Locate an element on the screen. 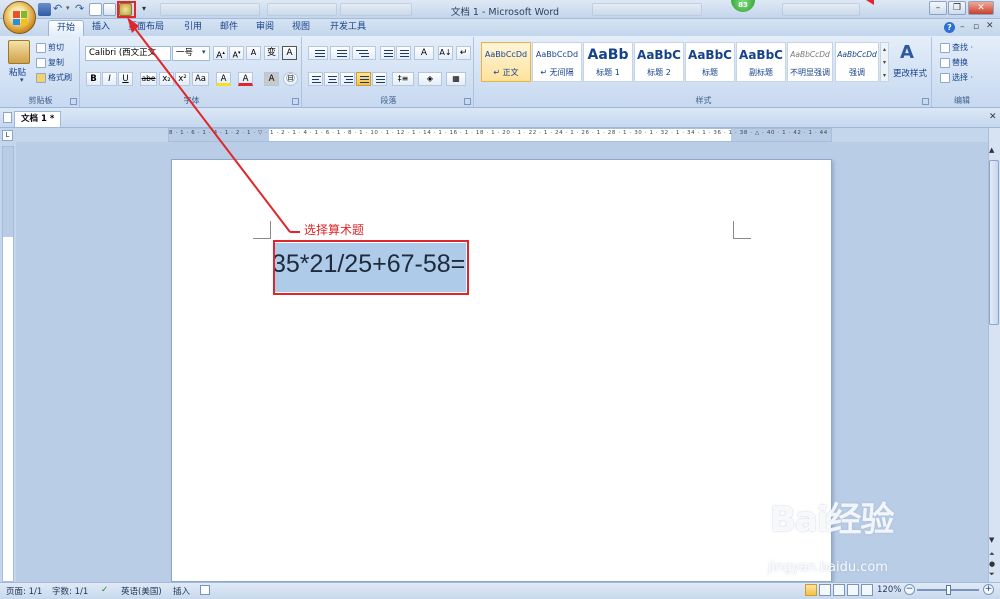 Image resolution: width=1000 pixels, height=599 pixels. save-icon is located at coordinates (44, 9).